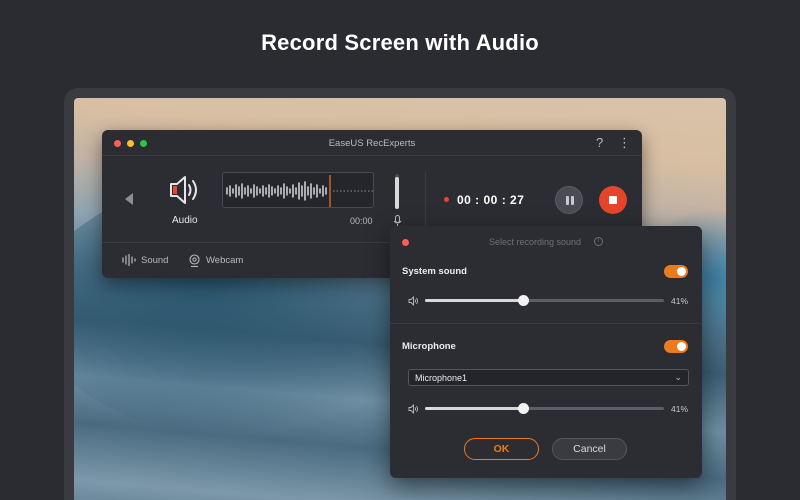  What do you see at coordinates (544, 408) in the screenshot?
I see `microphone-volume-slider` at bounding box center [544, 408].